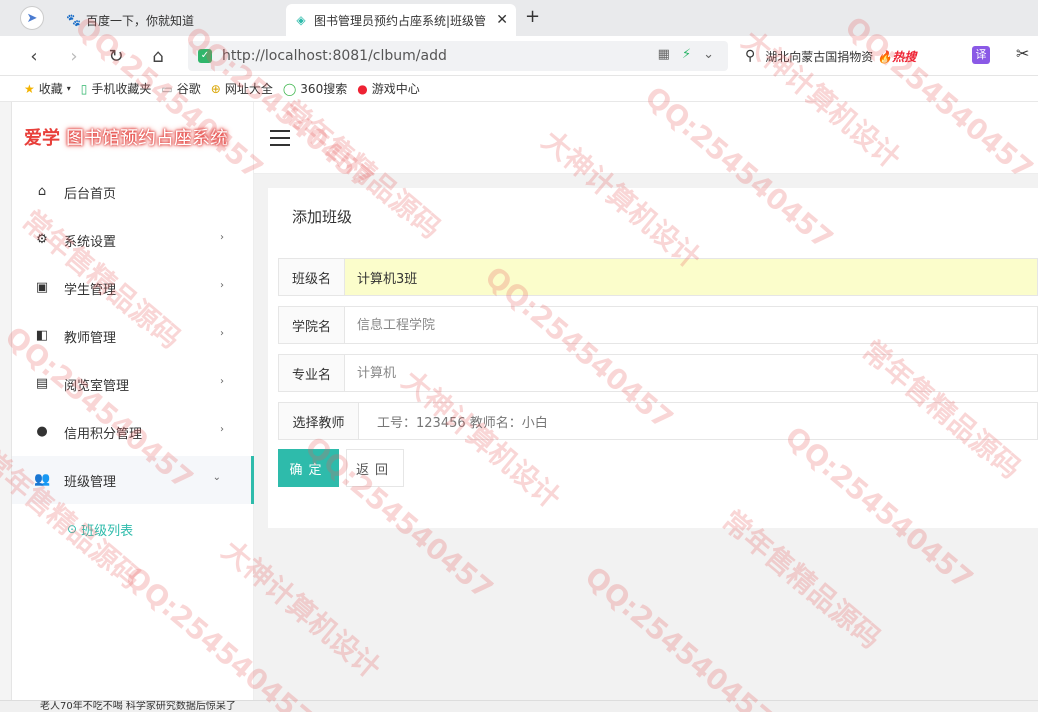  What do you see at coordinates (280, 138) in the screenshot?
I see `hamburger-menu-icon` at bounding box center [280, 138].